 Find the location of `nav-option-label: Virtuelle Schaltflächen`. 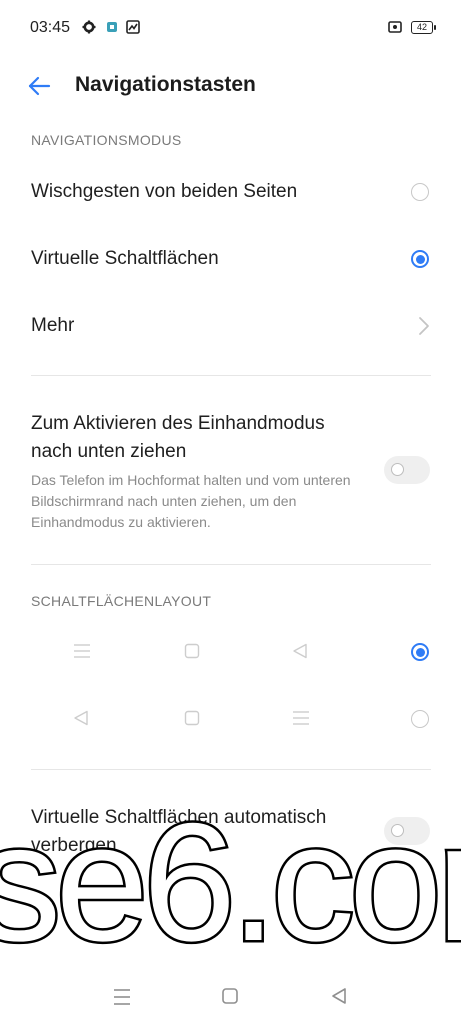

nav-option-label: Virtuelle Schaltflächen is located at coordinates (125, 258).